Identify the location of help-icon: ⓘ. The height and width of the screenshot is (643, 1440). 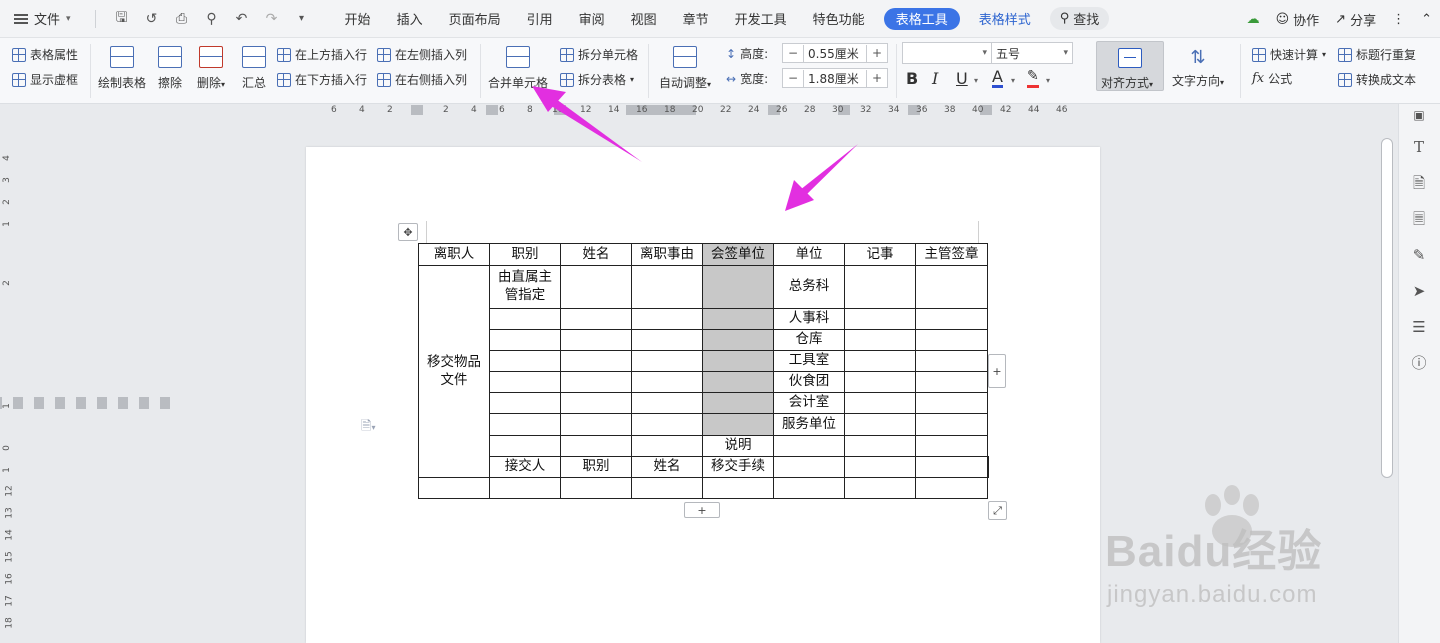
(1419, 363).